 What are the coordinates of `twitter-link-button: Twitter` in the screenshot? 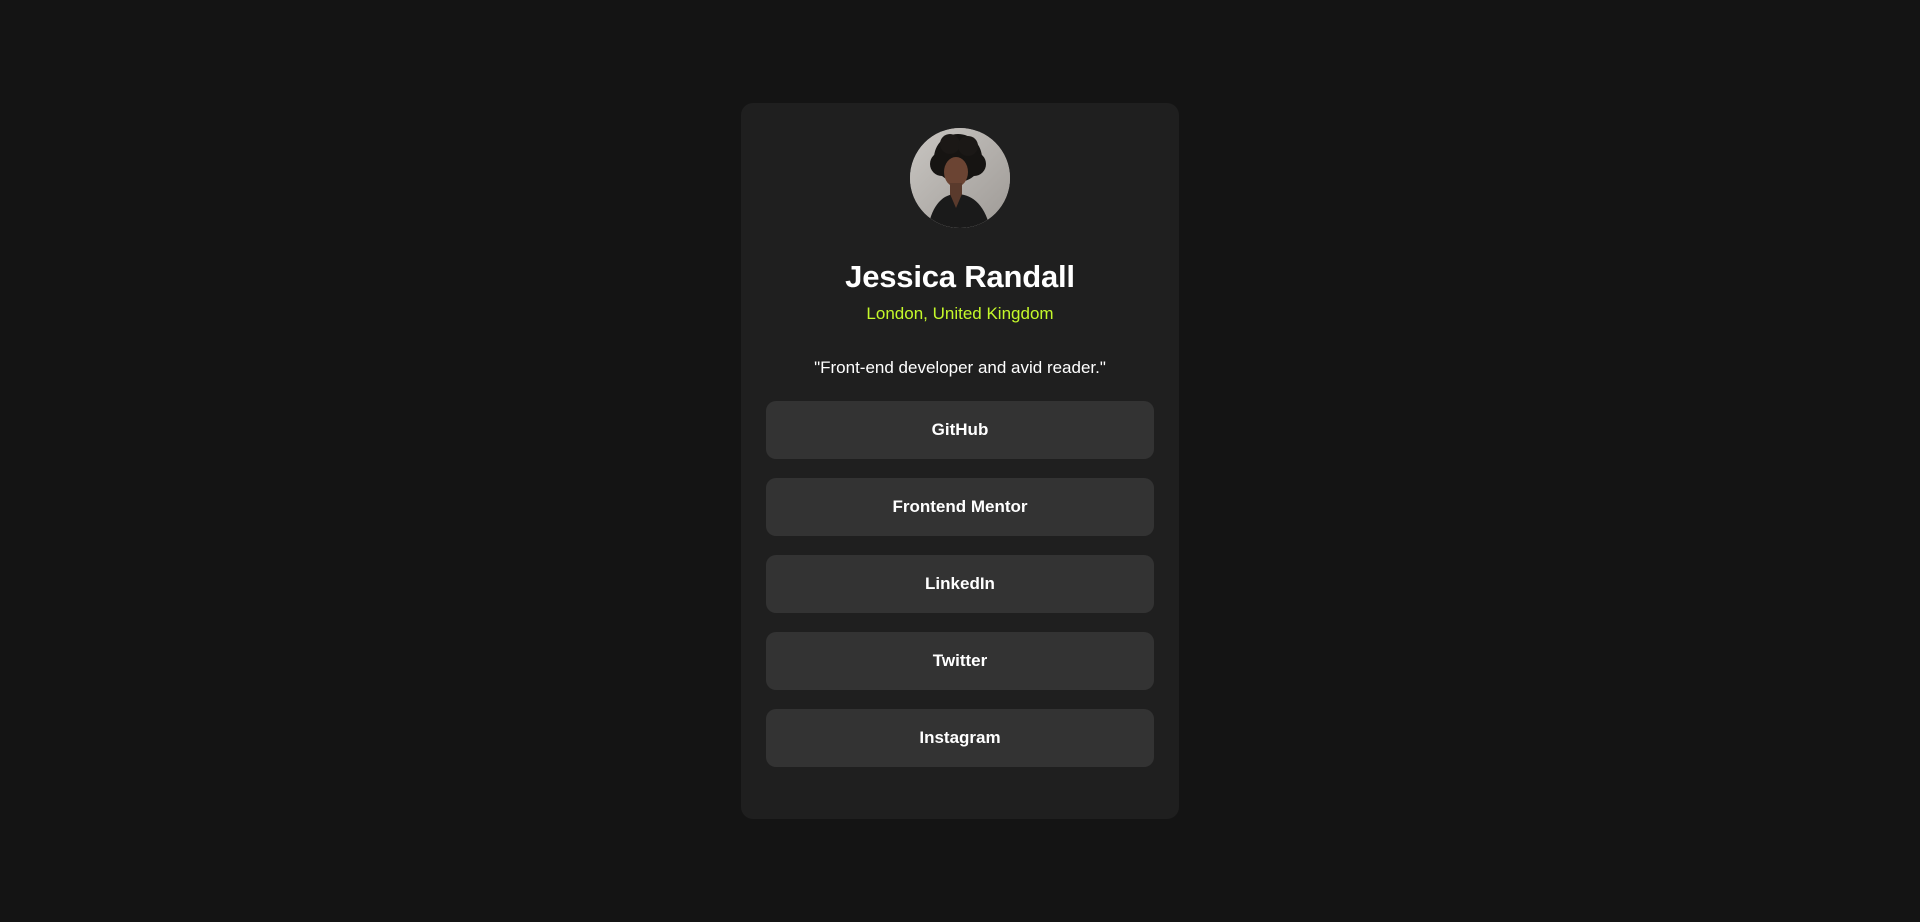 It's located at (960, 661).